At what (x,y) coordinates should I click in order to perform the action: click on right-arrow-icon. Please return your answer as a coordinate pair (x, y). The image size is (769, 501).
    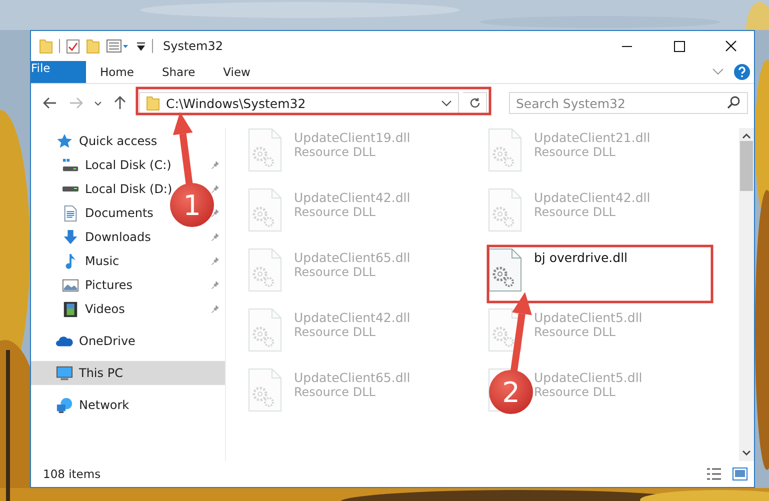
    Looking at the image, I should click on (76, 103).